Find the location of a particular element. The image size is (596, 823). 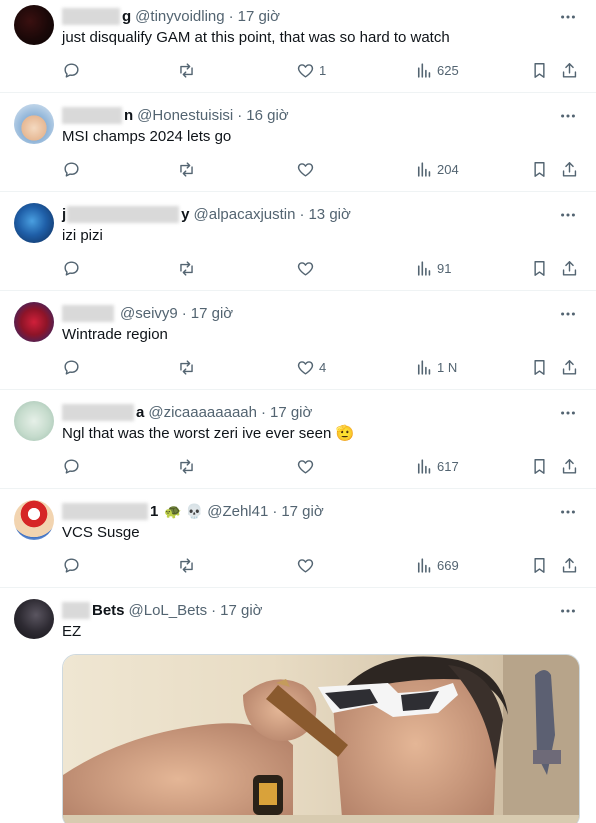

views-button: 1 N is located at coordinates (435, 367).